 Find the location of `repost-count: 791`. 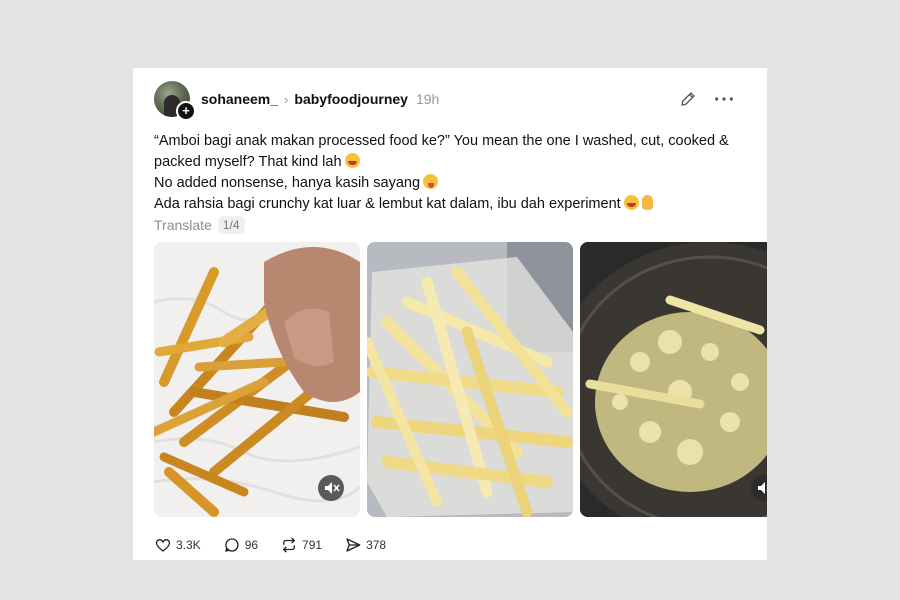

repost-count: 791 is located at coordinates (312, 545).